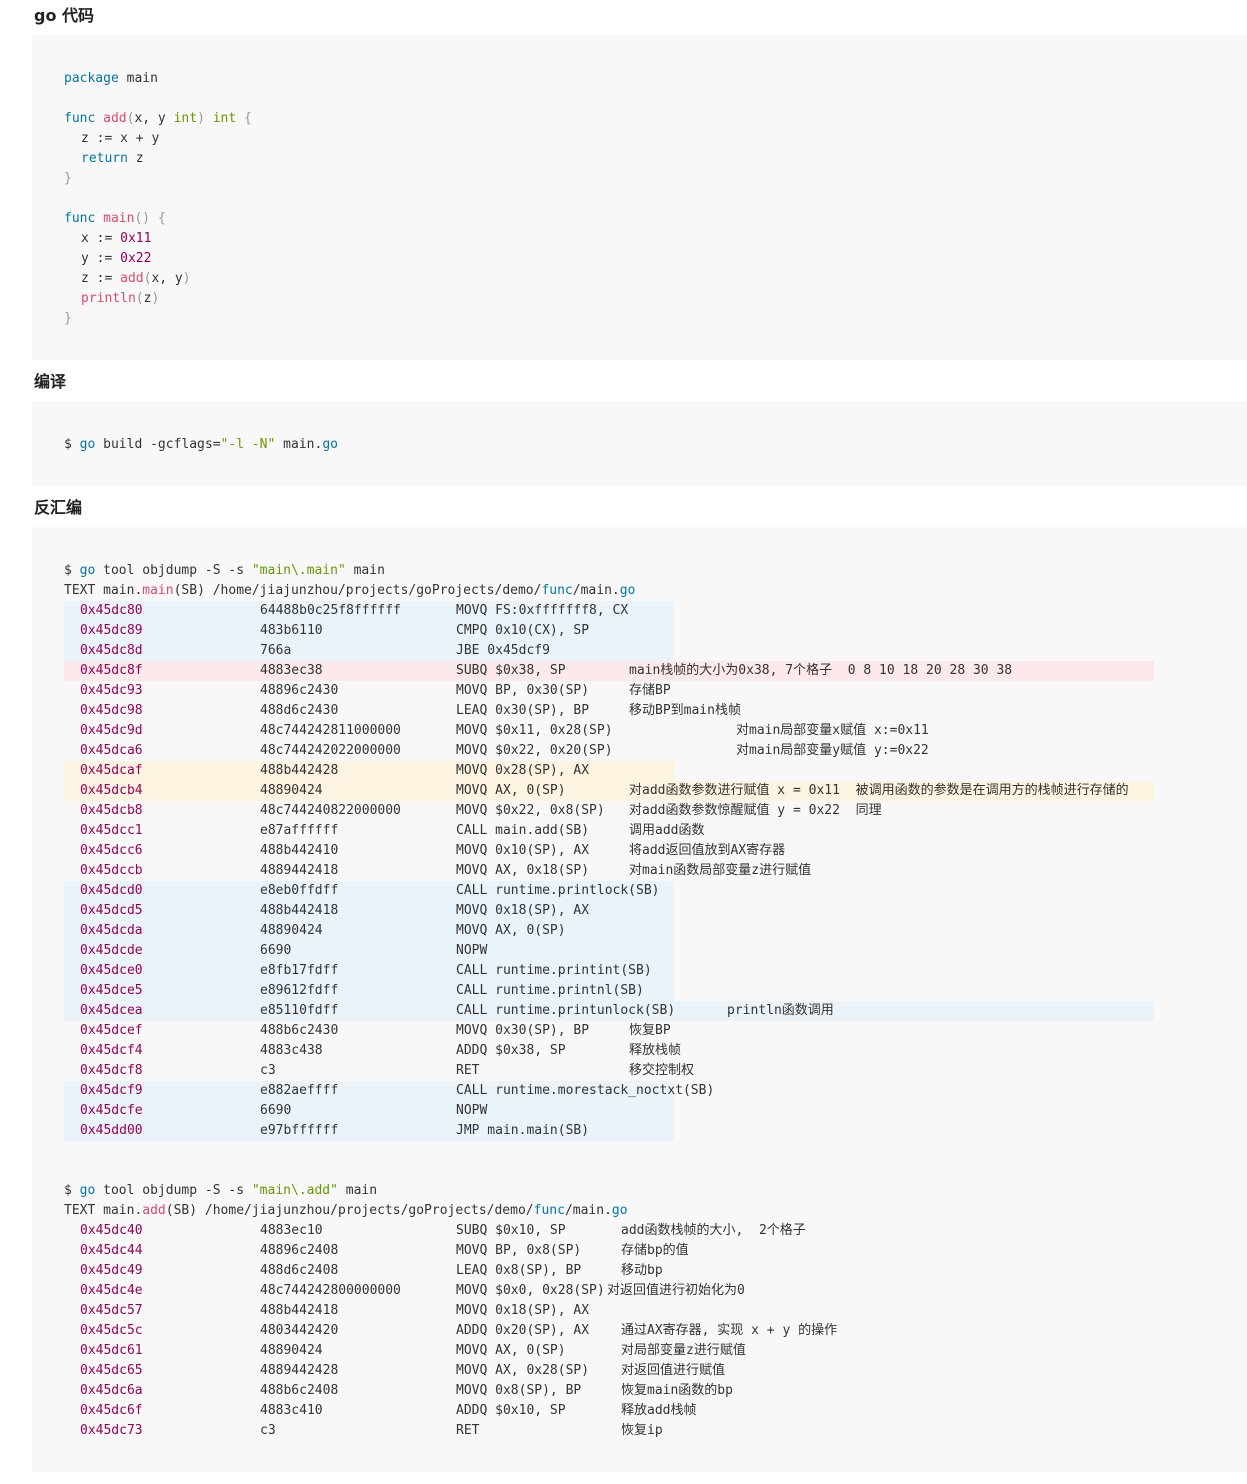 This screenshot has height=1484, width=1247. Describe the element at coordinates (511, 1350) in the screenshot. I see `asm-instruction: MOVQ AX, 0(SP)` at that location.